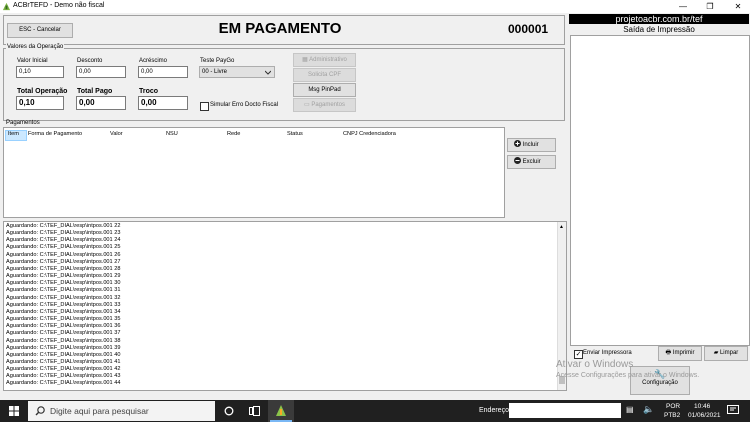 Image resolution: width=750 pixels, height=422 pixels. I want to click on app-icon, so click(6, 6).